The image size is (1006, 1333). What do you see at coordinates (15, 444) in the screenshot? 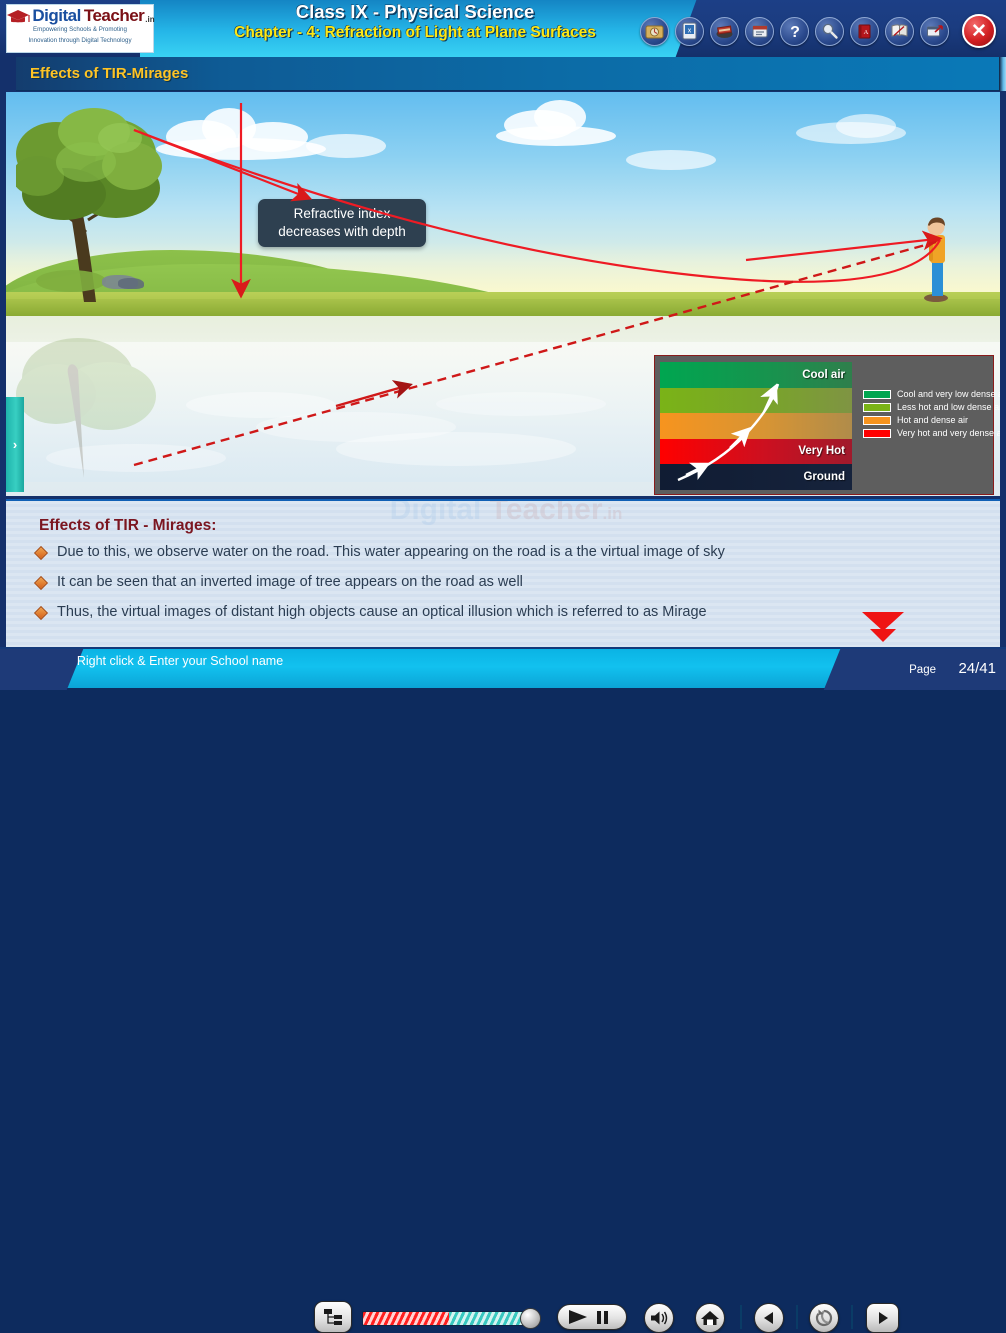
I see `scene-expand-tab: ›` at bounding box center [15, 444].